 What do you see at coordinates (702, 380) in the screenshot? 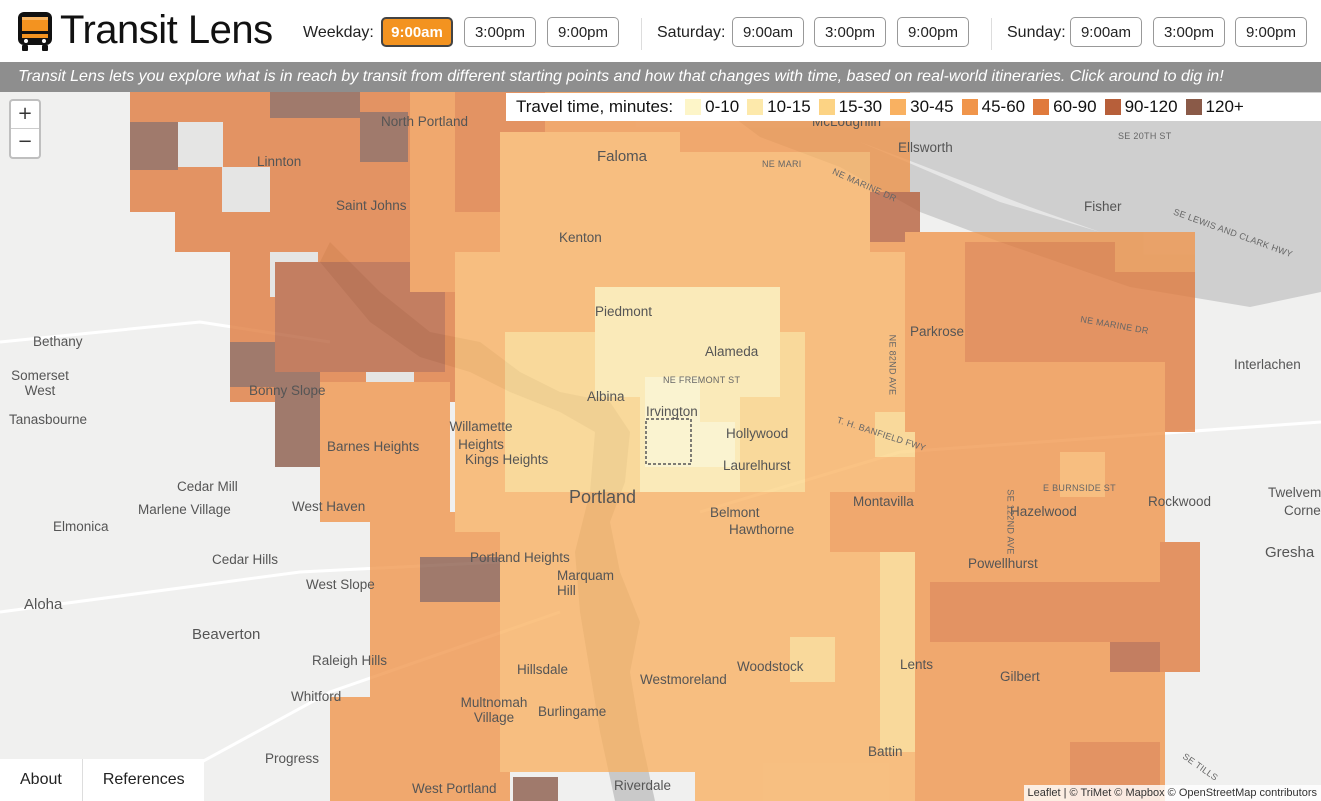
I see `street-label: NE FREMONT ST` at bounding box center [702, 380].